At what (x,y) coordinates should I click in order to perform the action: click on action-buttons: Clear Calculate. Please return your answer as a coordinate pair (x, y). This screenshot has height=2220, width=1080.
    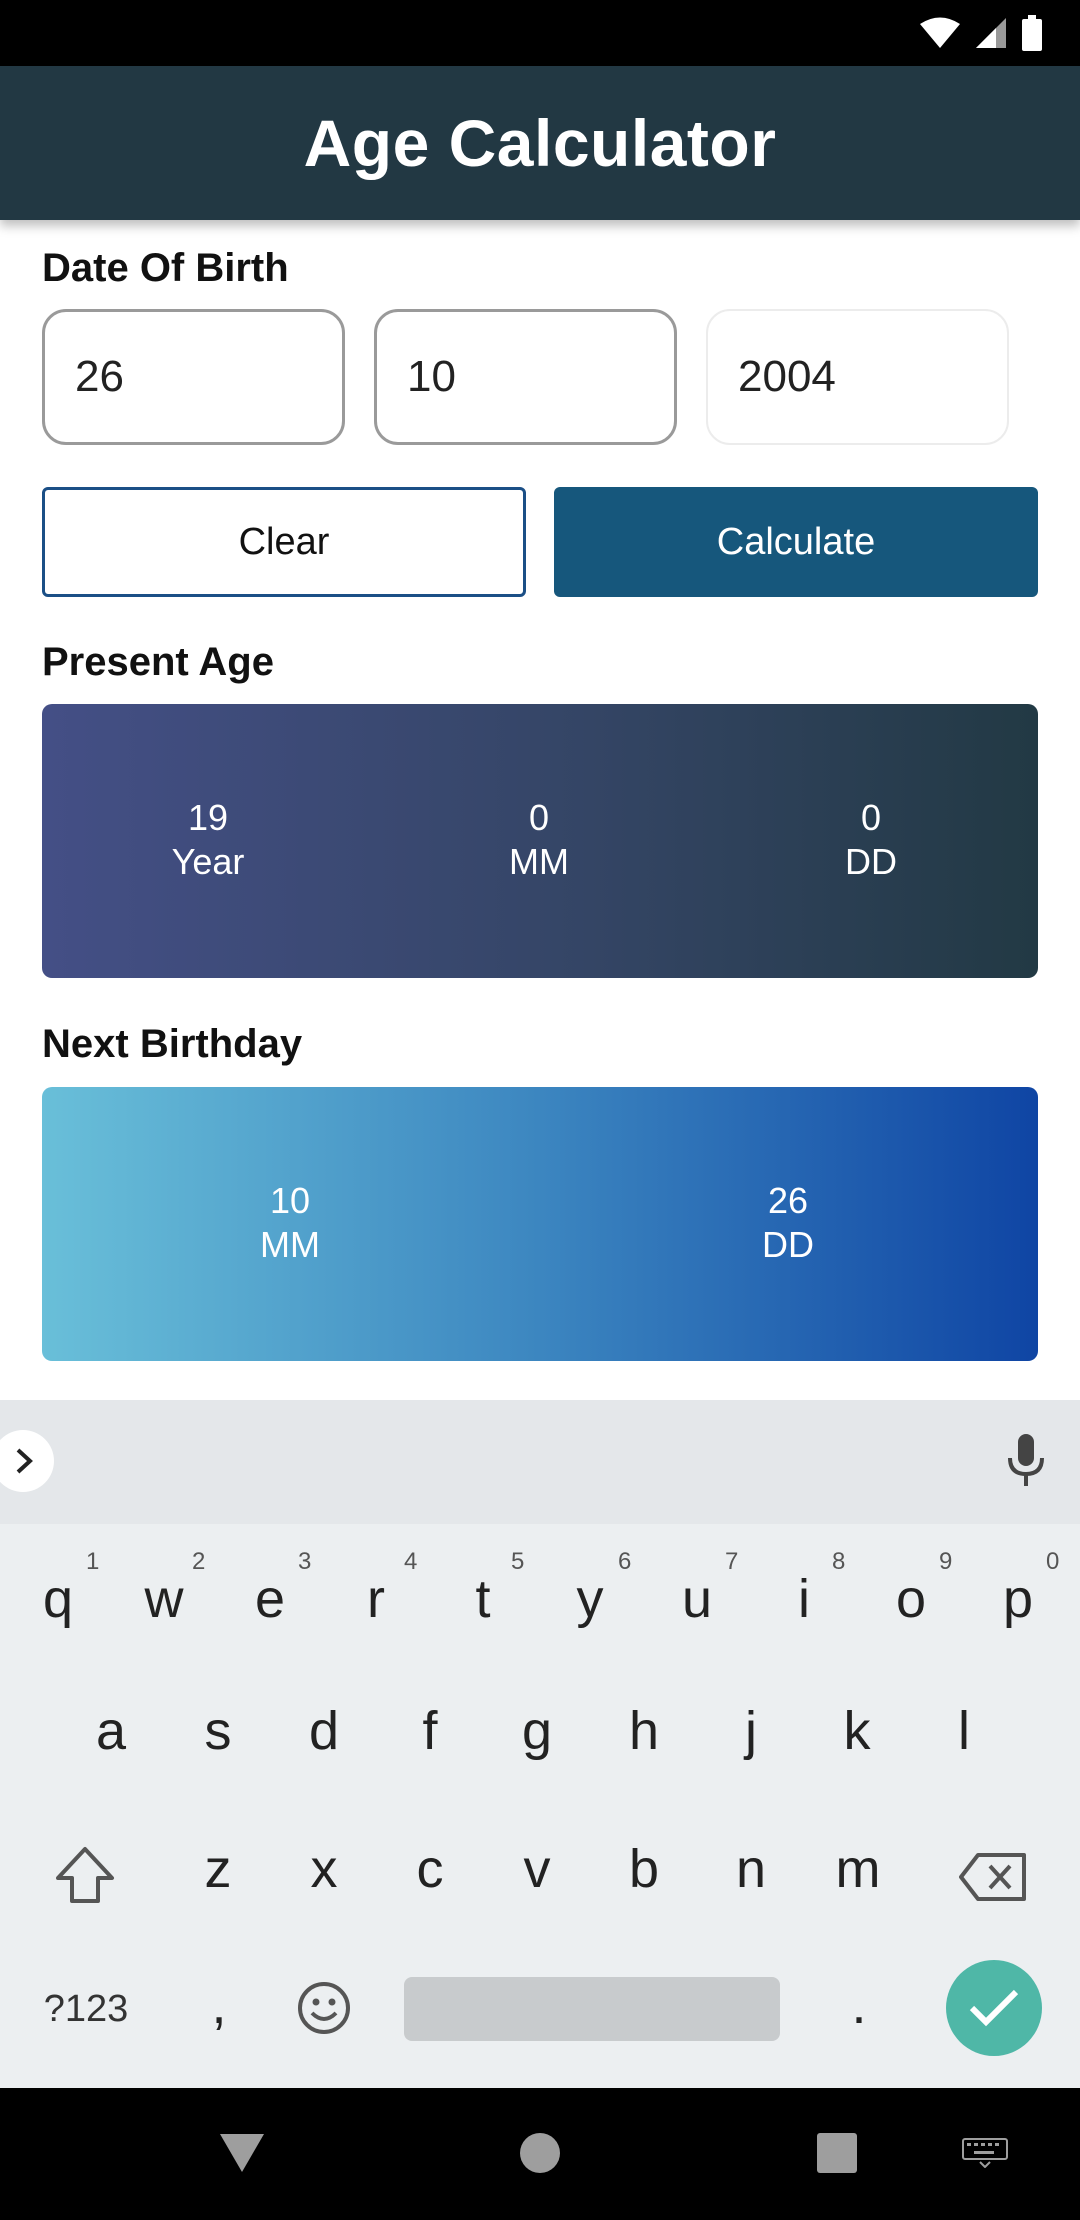
    Looking at the image, I should click on (540, 542).